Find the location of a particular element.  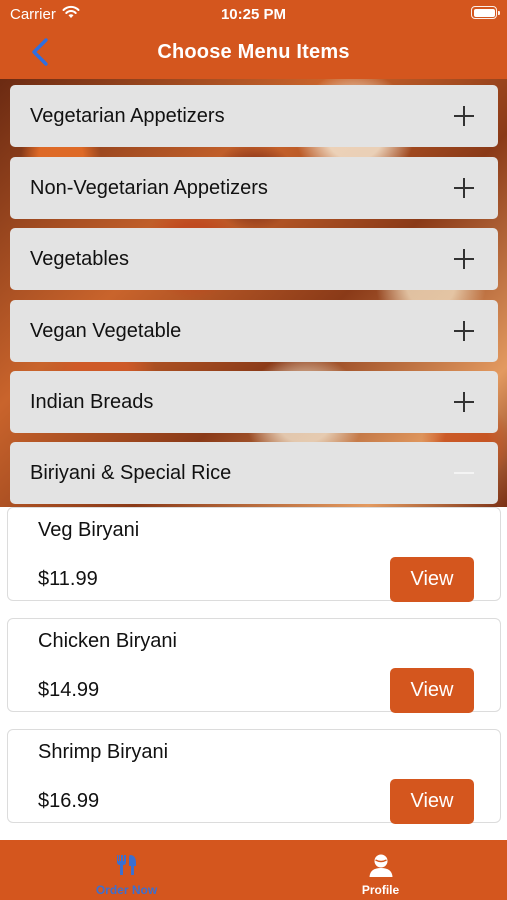

status-bar: Carrier 10:25 PM is located at coordinates (253, 14).